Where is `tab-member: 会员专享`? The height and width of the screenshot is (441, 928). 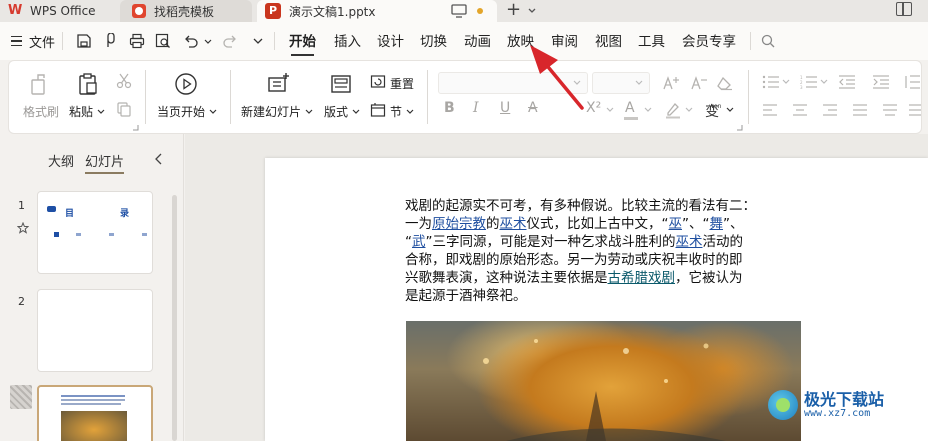 tab-member: 会员专享 is located at coordinates (709, 42).